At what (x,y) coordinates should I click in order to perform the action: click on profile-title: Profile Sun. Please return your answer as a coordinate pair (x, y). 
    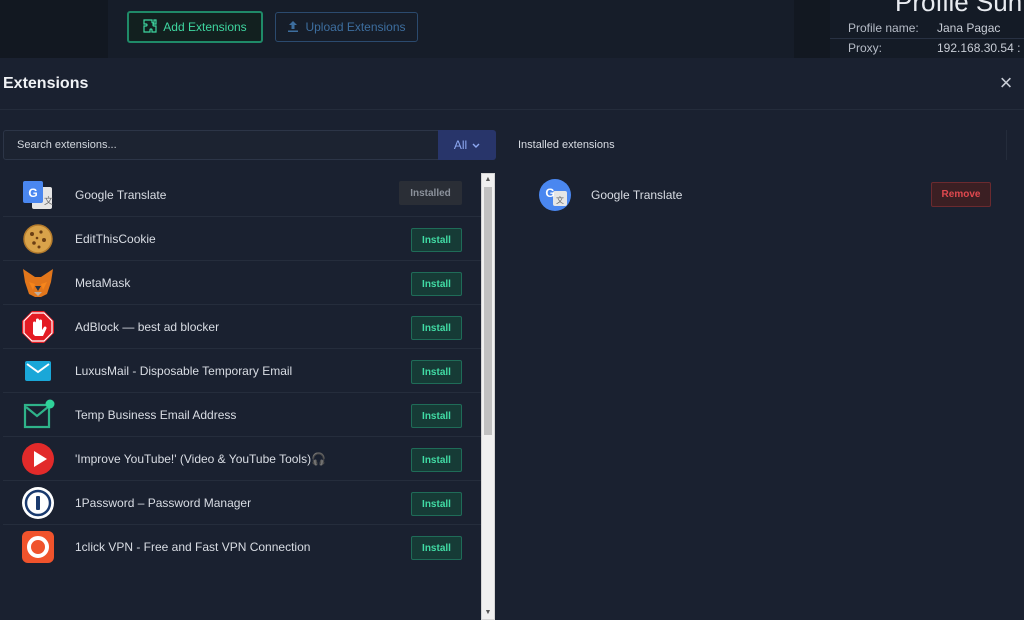
    Looking at the image, I should click on (959, 8).